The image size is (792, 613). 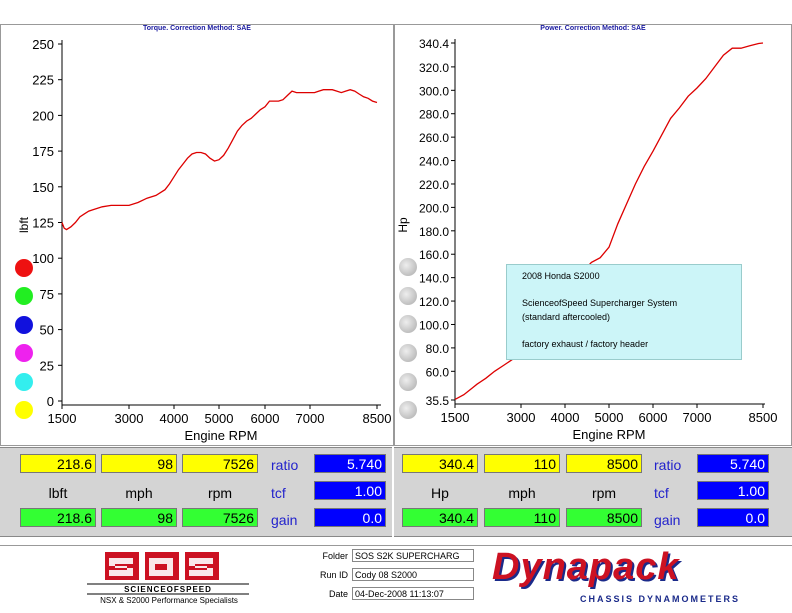 What do you see at coordinates (600, 303) in the screenshot?
I see `note-line-2: ScienceofSpeed Supercharger System` at bounding box center [600, 303].